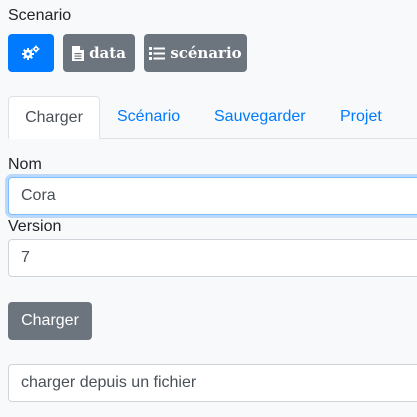 The width and height of the screenshot is (417, 417). I want to click on name-label: Nom, so click(25, 164).